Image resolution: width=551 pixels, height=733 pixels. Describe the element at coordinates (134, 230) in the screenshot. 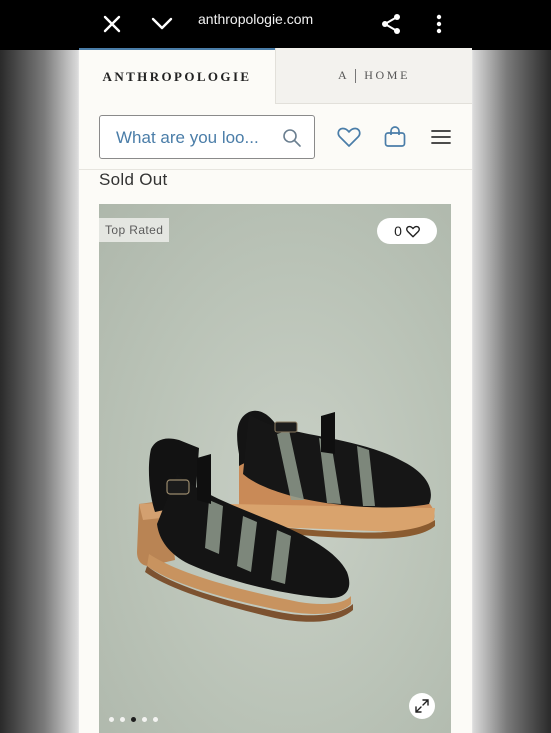

I see `top-rated-badge: Top Rated` at that location.